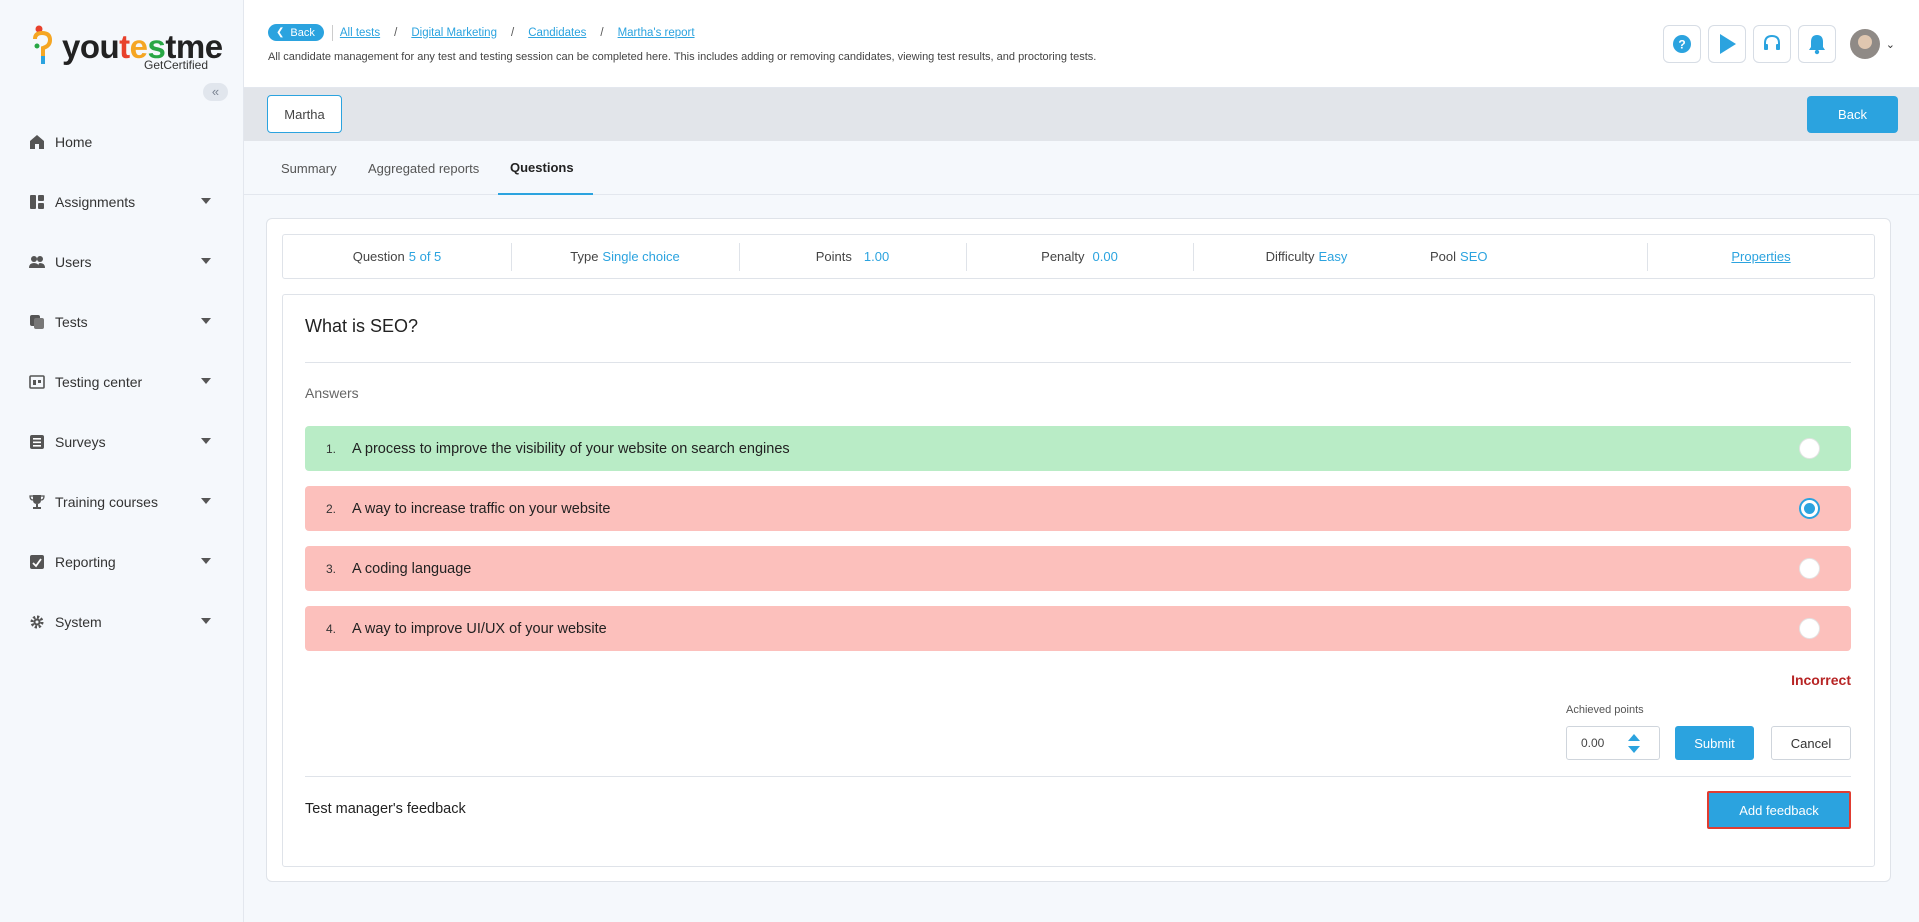  Describe the element at coordinates (1290, 256) in the screenshot. I see `meta-label: Difficulty` at that location.